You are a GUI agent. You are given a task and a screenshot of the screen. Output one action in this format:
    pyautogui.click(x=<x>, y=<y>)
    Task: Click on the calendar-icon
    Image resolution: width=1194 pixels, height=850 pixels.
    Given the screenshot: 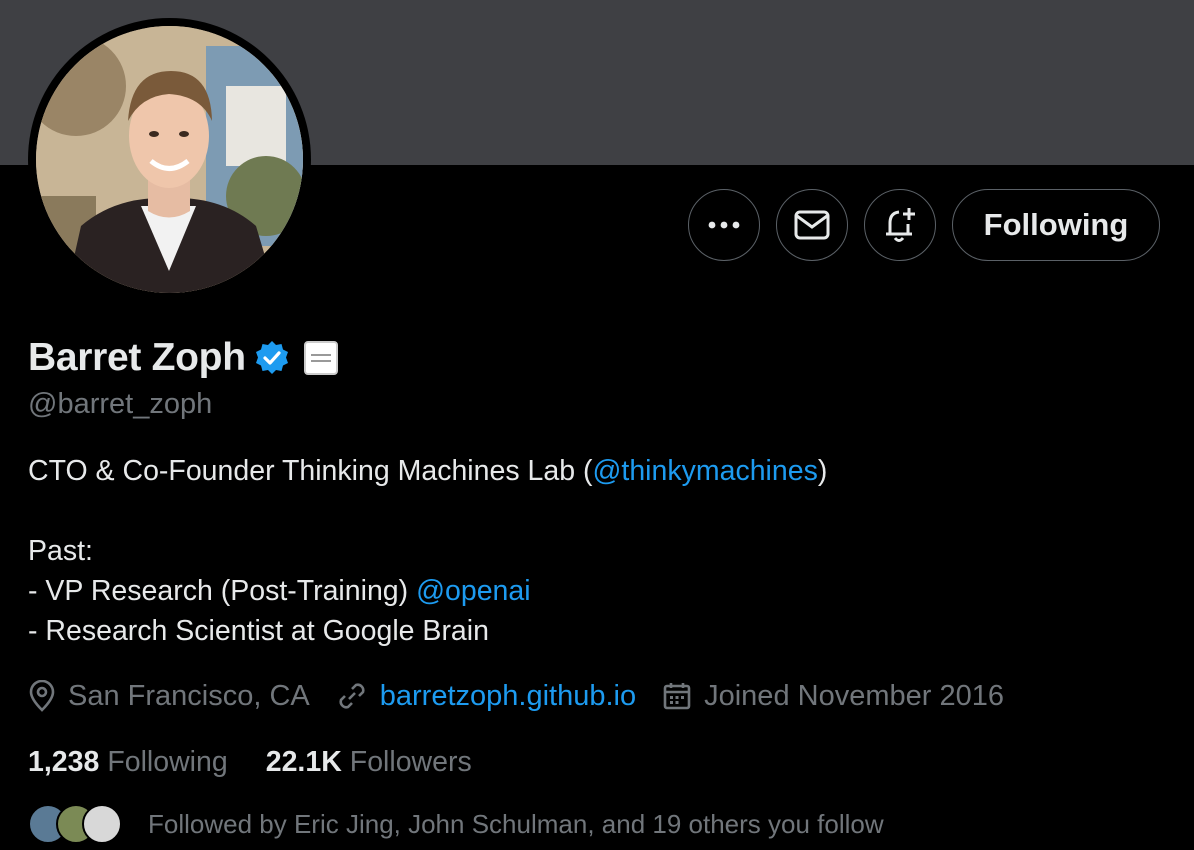 What is the action you would take?
    pyautogui.click(x=677, y=696)
    